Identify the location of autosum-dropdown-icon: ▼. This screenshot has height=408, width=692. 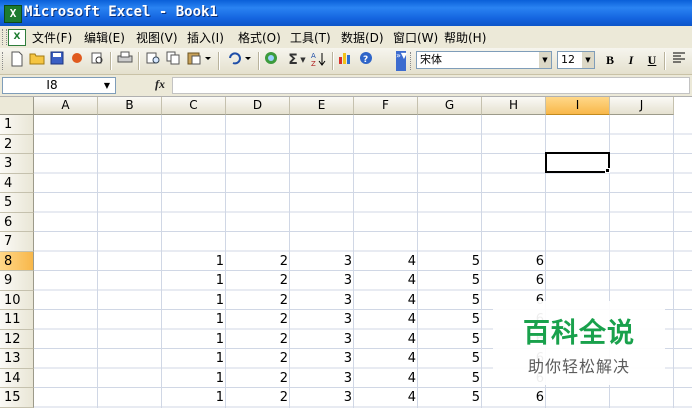
(303, 60).